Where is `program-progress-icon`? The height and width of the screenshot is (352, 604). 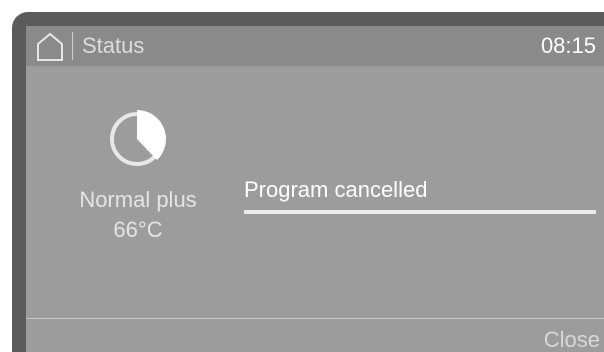
program-progress-icon is located at coordinates (137, 139).